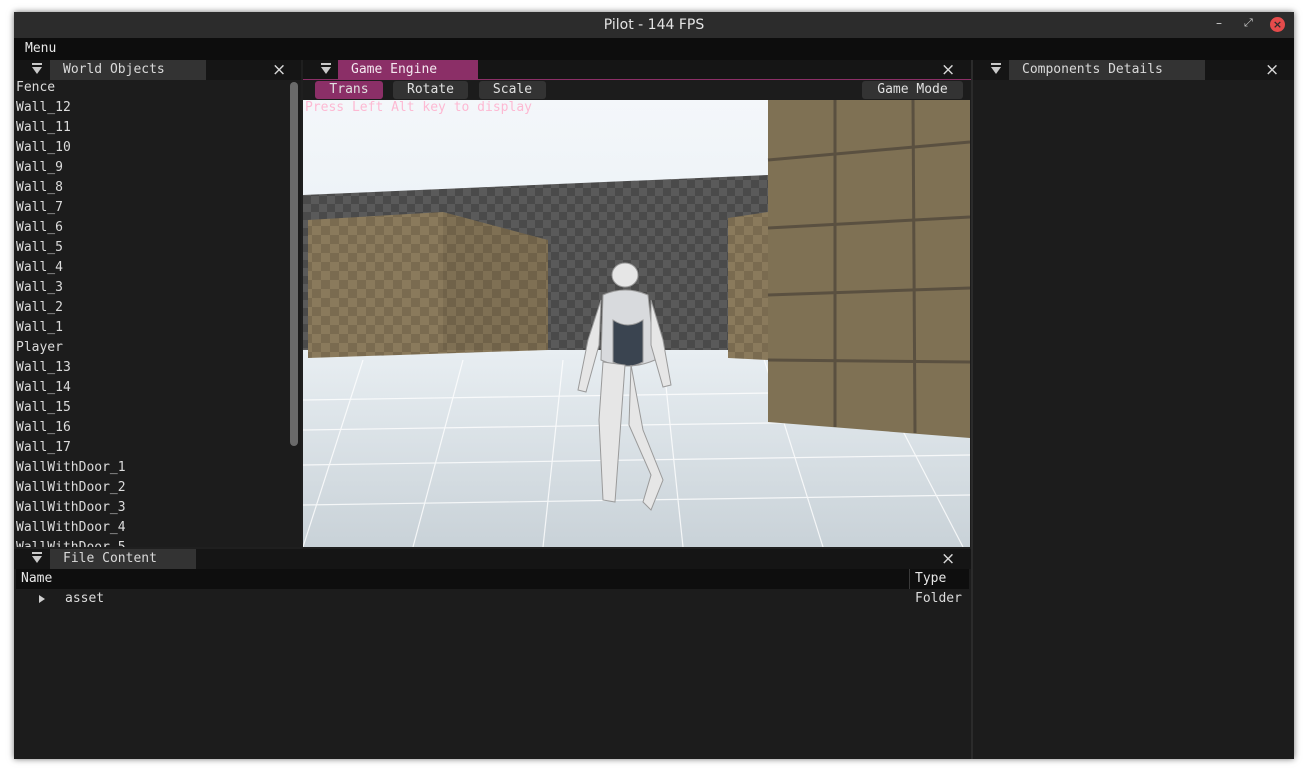  What do you see at coordinates (71, 148) in the screenshot?
I see `list-item: Wall_10` at bounding box center [71, 148].